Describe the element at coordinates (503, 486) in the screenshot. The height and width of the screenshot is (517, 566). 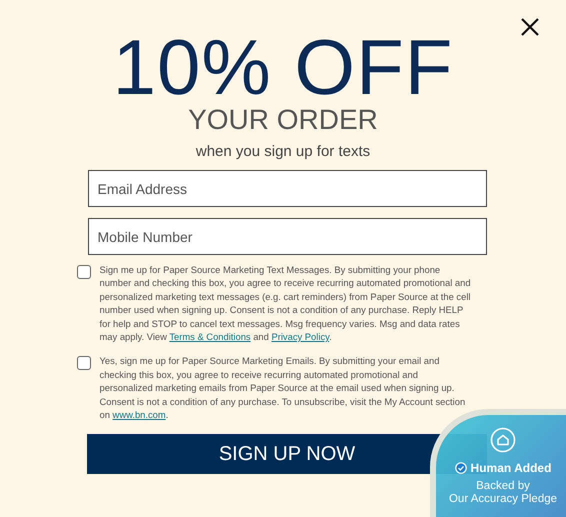
I see `badge-text: Backed by` at that location.